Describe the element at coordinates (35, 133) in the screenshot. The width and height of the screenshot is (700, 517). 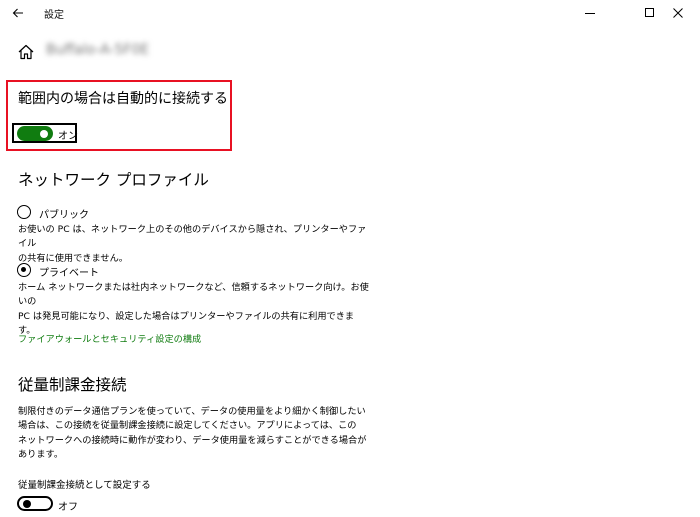
I see `auto-connect-toggle` at that location.